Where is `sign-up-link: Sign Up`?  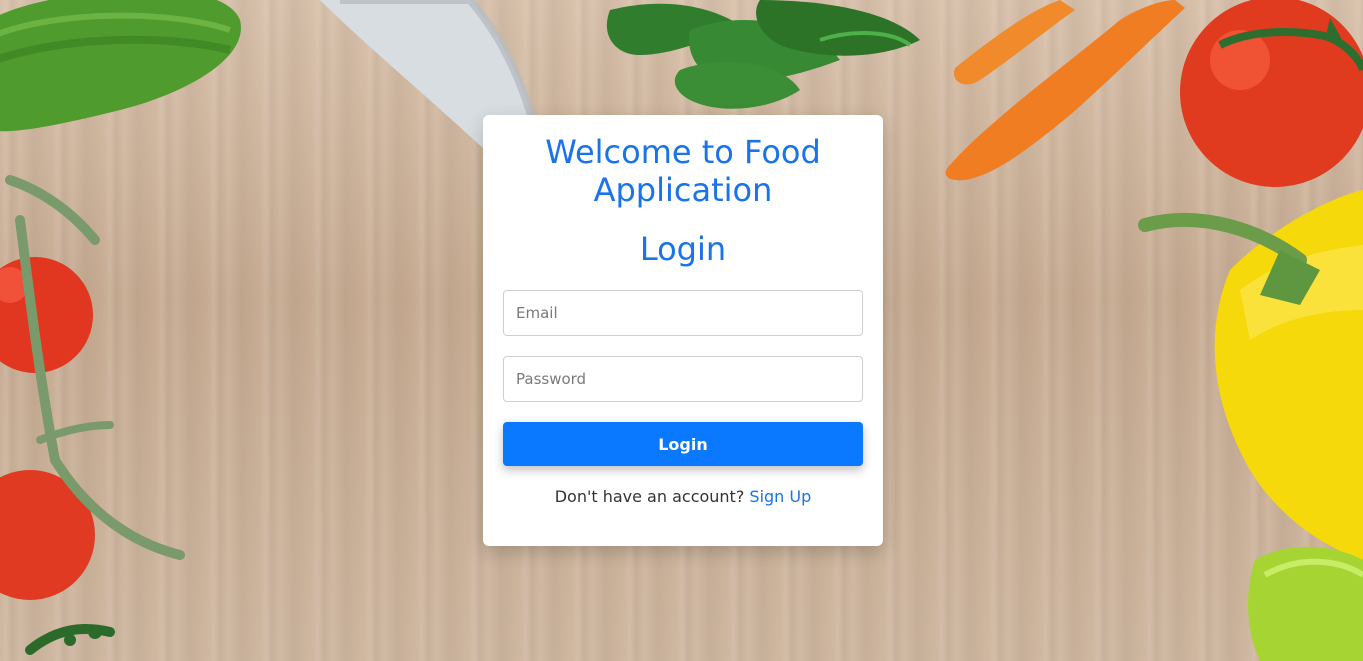 sign-up-link: Sign Up is located at coordinates (780, 496).